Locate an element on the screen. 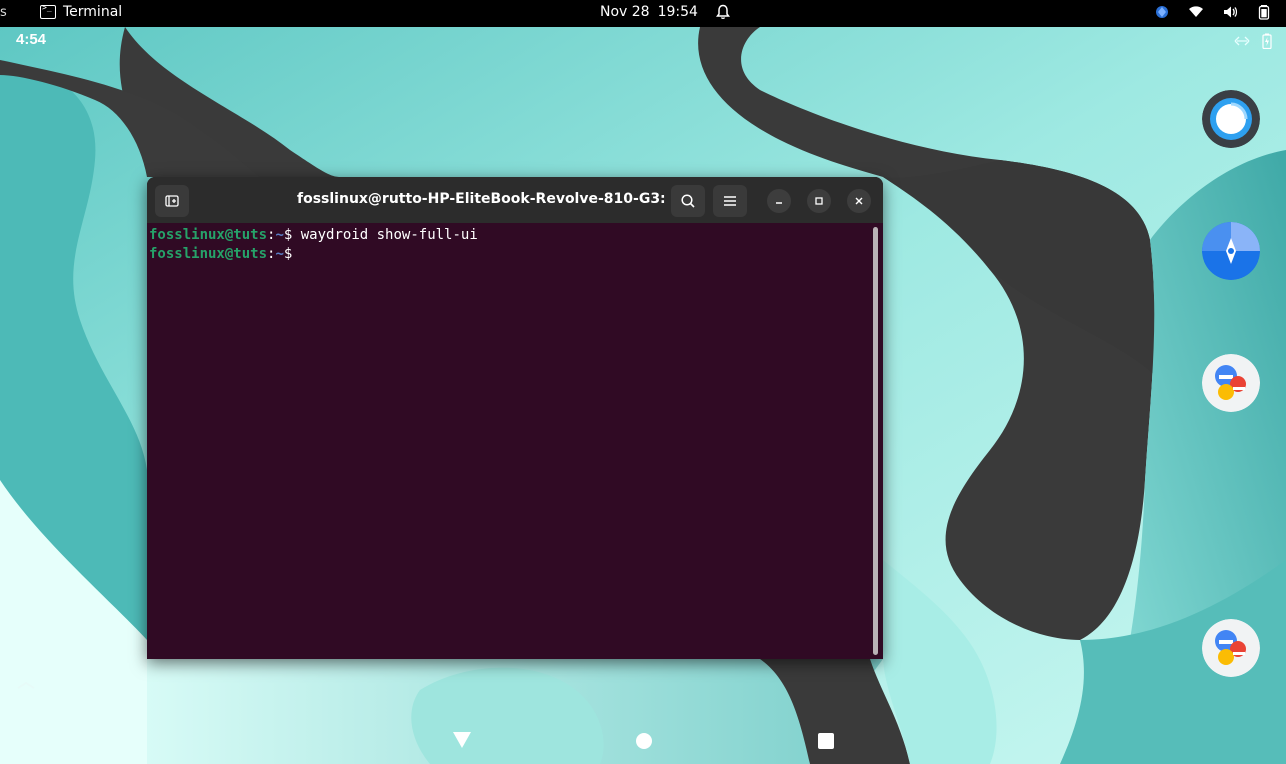  prompt-symbol: $ is located at coordinates (288, 254).